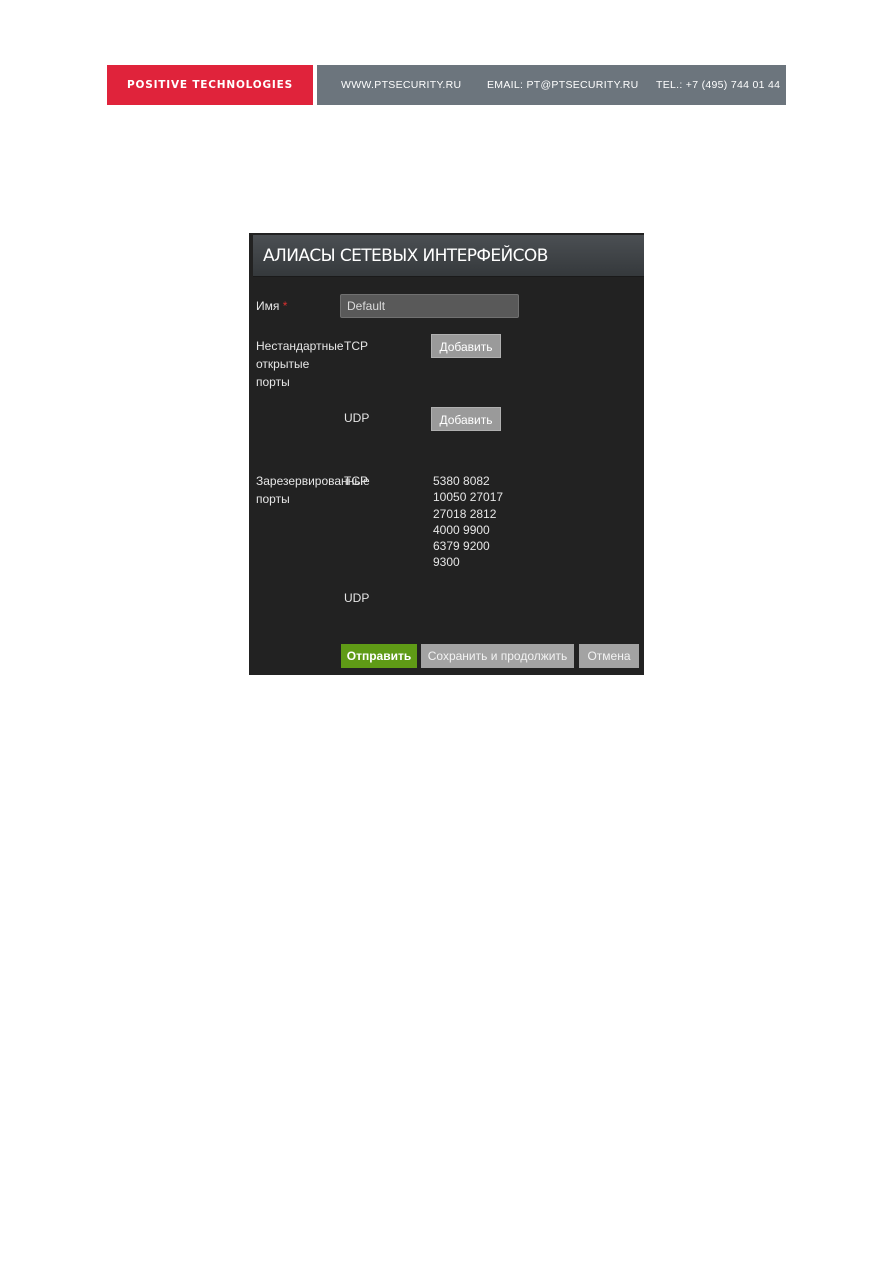 The height and width of the screenshot is (1263, 893). Describe the element at coordinates (497, 656) in the screenshot. I see `save-and-continue-button: Сохранить и продолжить` at that location.